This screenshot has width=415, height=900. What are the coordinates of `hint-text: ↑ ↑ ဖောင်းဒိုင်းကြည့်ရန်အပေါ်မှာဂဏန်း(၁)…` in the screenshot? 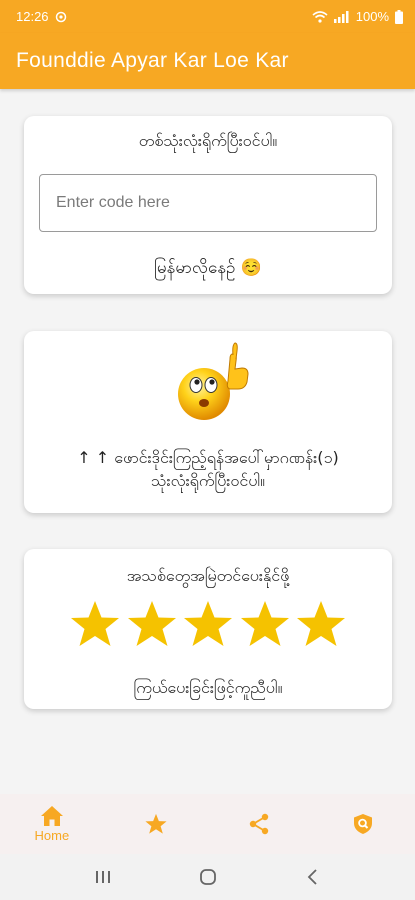 It's located at (208, 469).